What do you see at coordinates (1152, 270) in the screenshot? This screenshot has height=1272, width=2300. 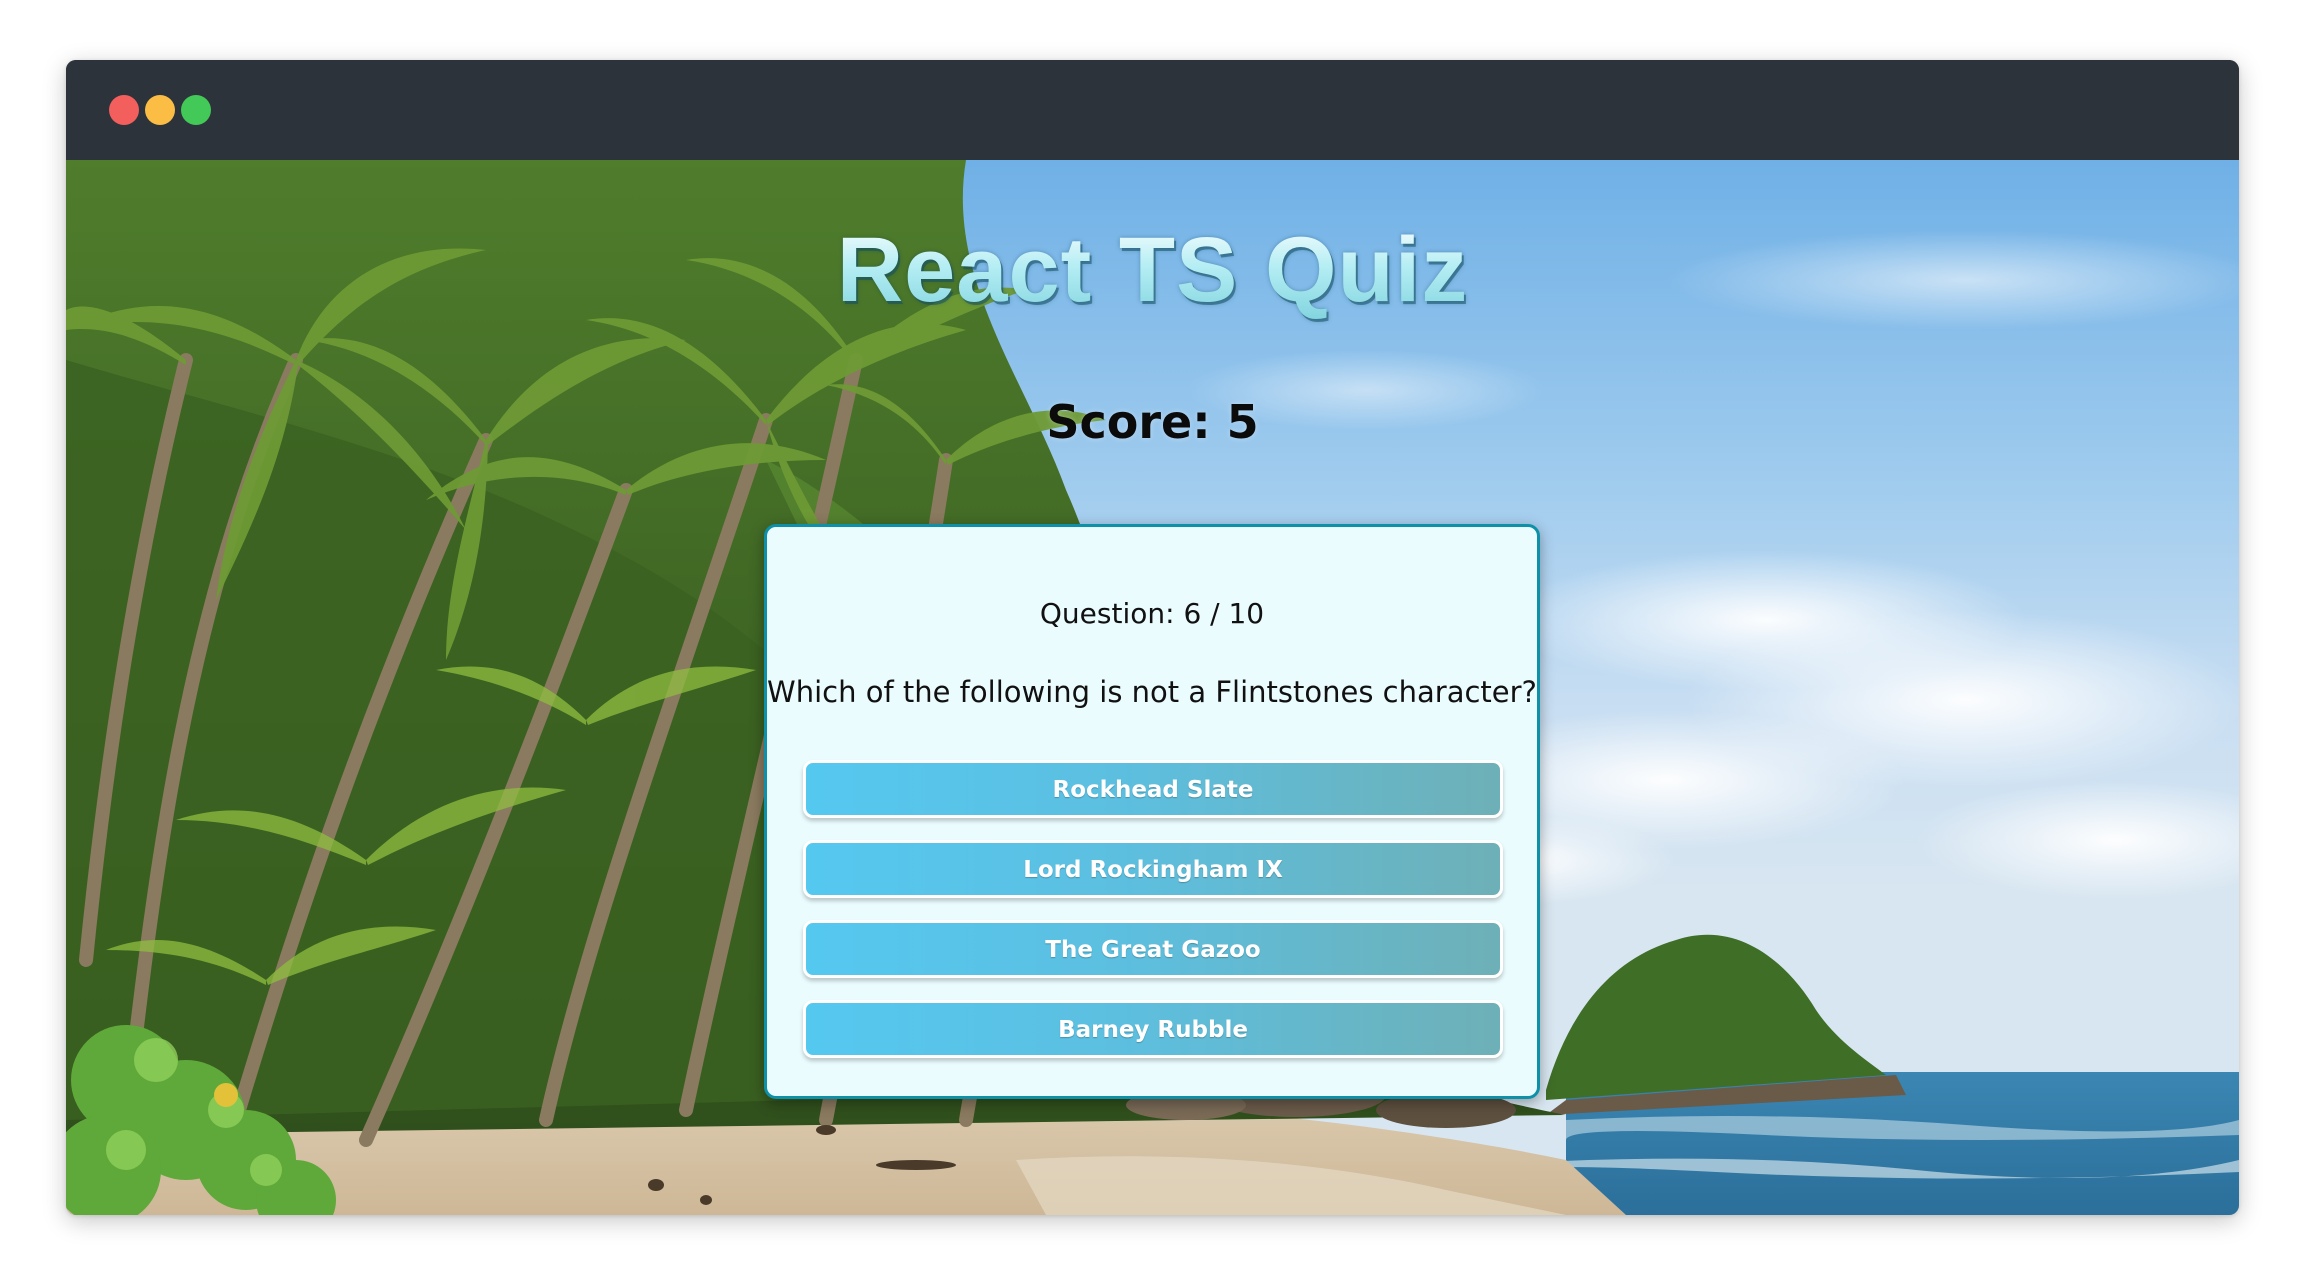 I see `app-title: React TS Quiz` at bounding box center [1152, 270].